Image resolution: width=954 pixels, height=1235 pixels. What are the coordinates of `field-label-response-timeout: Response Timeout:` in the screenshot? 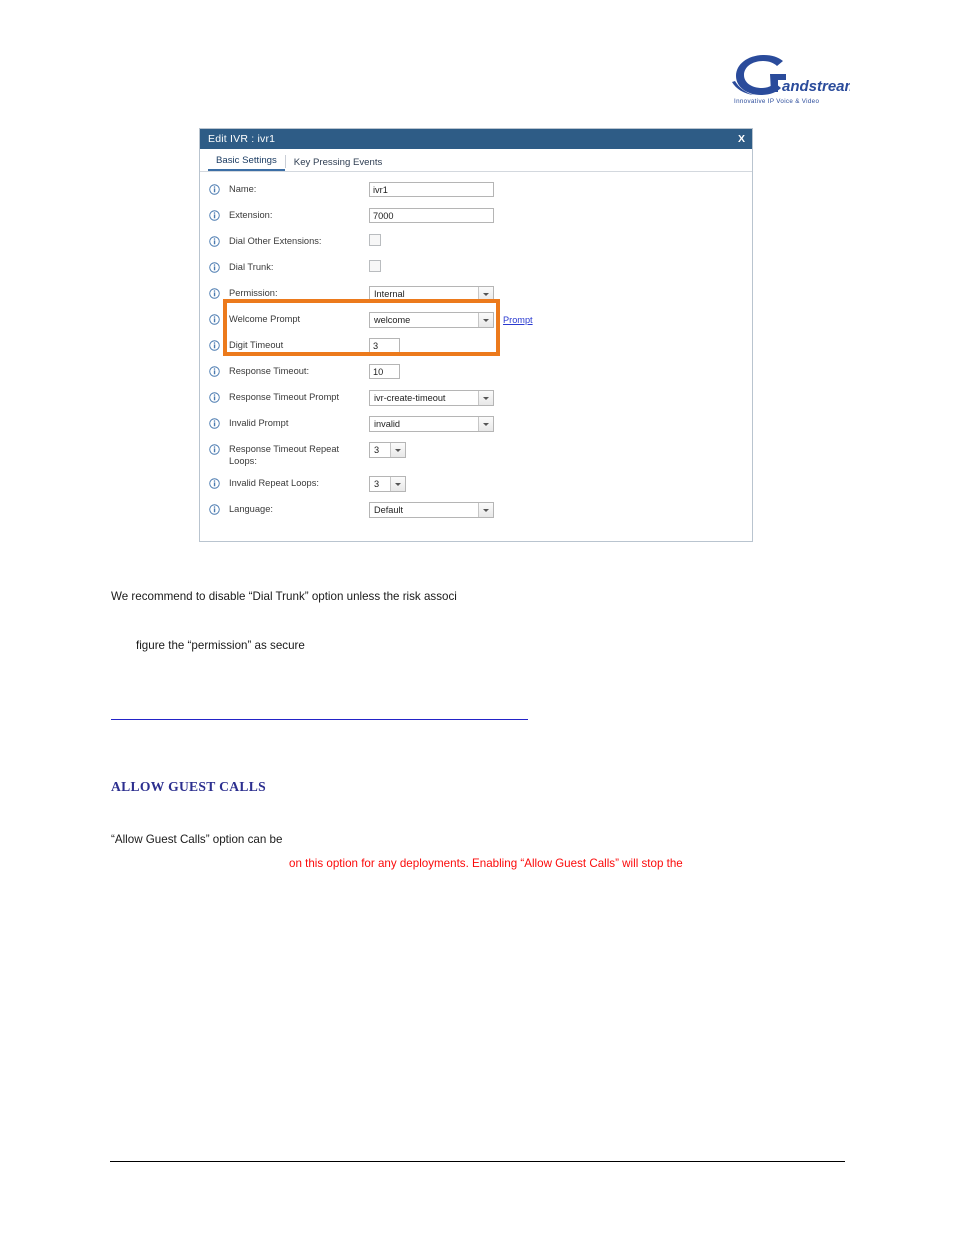 It's located at (269, 371).